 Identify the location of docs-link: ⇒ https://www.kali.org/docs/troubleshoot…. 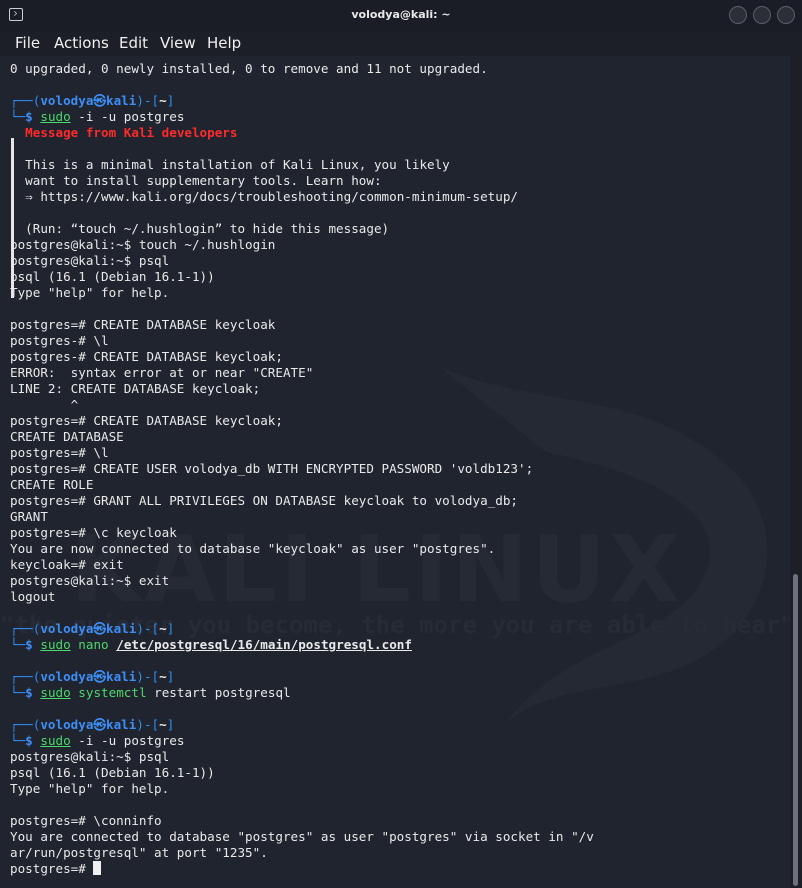
(271, 196).